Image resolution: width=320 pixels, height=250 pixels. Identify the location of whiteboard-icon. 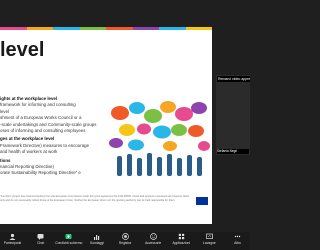
(209, 236).